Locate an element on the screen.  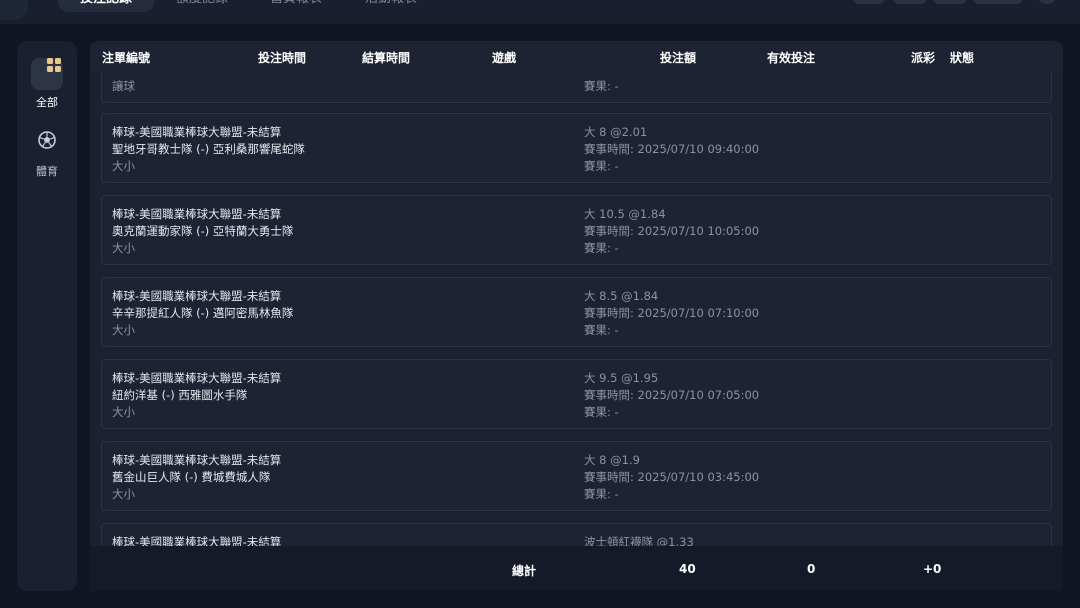
table-row: 棒球-美國職業棒球大聯盟-未結算 波士頓紅襪隊 @1.33 is located at coordinates (576, 534).